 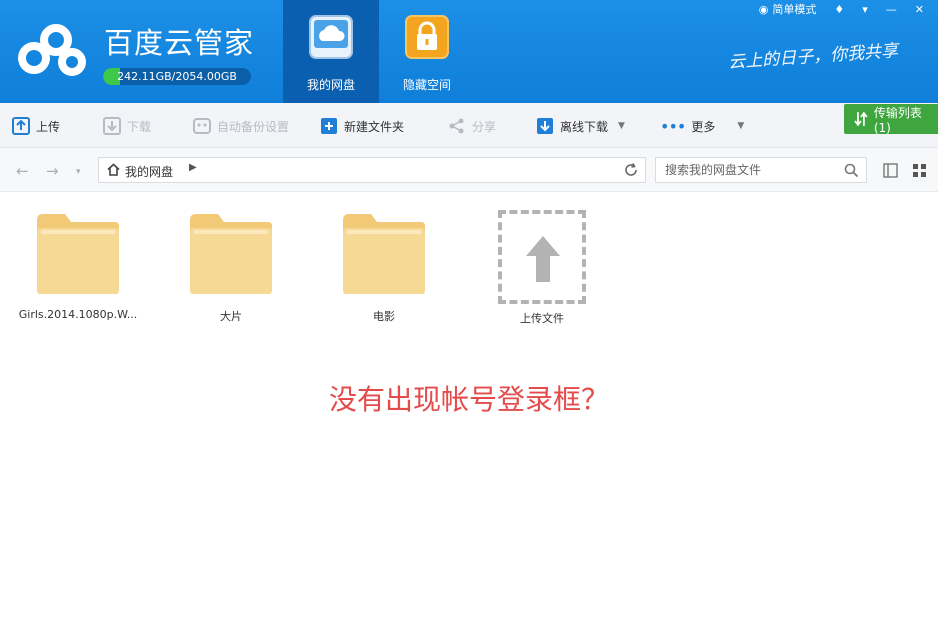 What do you see at coordinates (231, 316) in the screenshot?
I see `file-name: 大片` at bounding box center [231, 316].